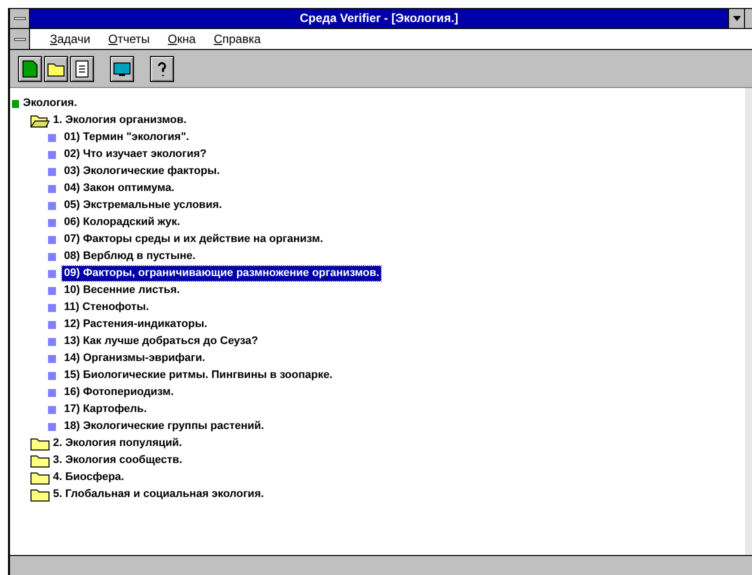 The image size is (752, 575). I want to click on tree-item: 06) Колорадский жук., so click(122, 222).